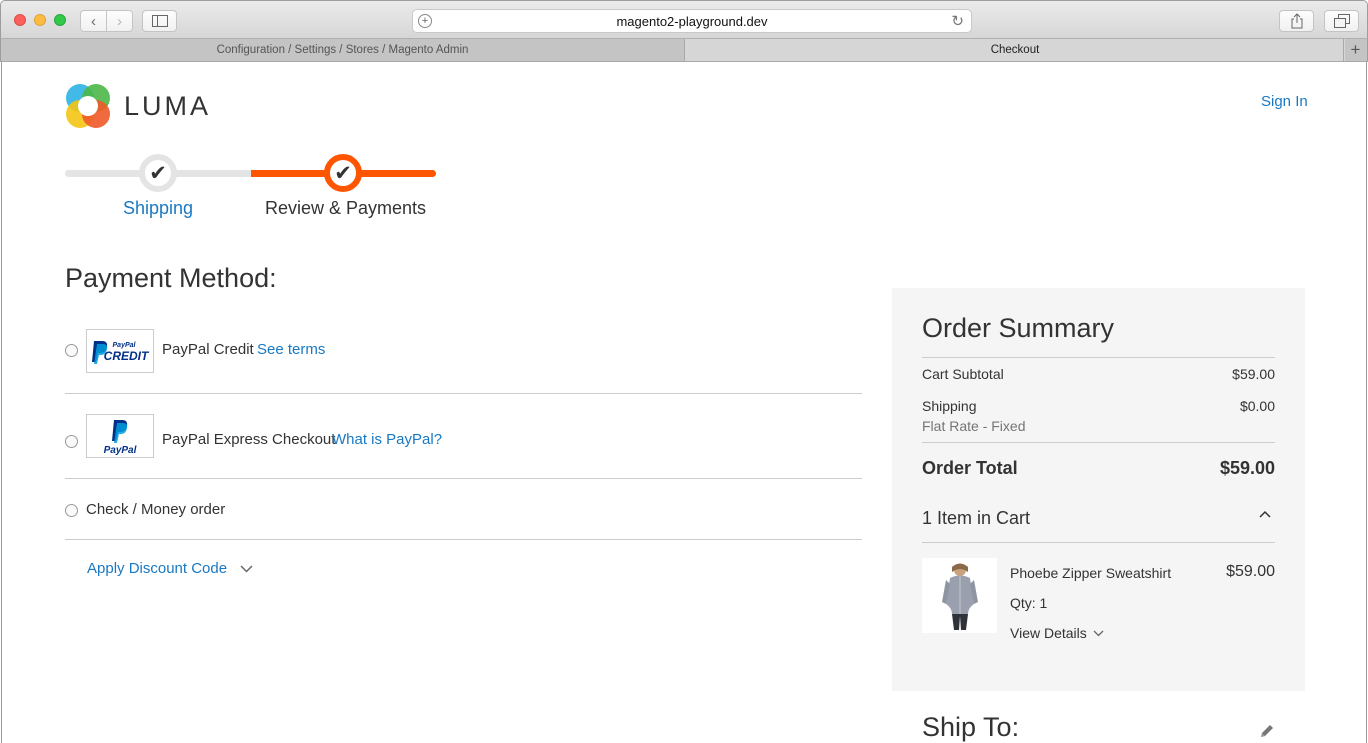 The height and width of the screenshot is (743, 1368). I want to click on browser-titlebar: ‹ › + magento2-playground.dev ↻, so click(684, 19).